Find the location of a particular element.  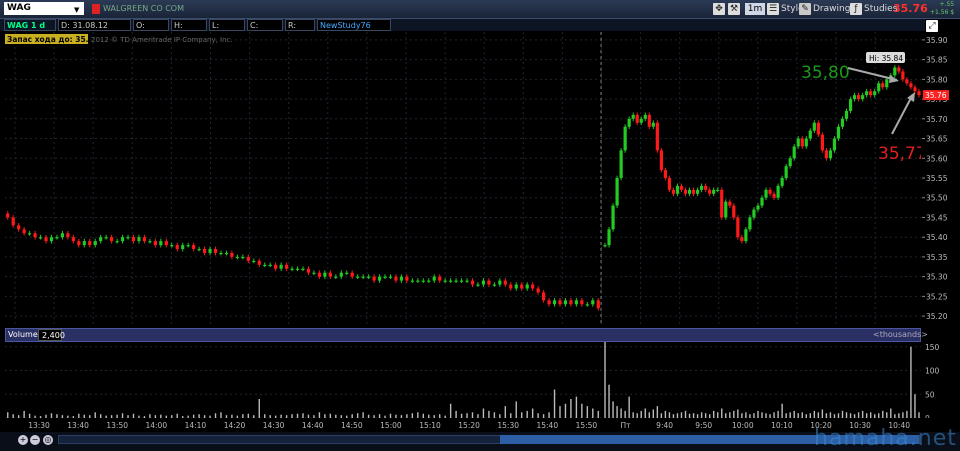

time-tick-label: 14:00 is located at coordinates (156, 425).